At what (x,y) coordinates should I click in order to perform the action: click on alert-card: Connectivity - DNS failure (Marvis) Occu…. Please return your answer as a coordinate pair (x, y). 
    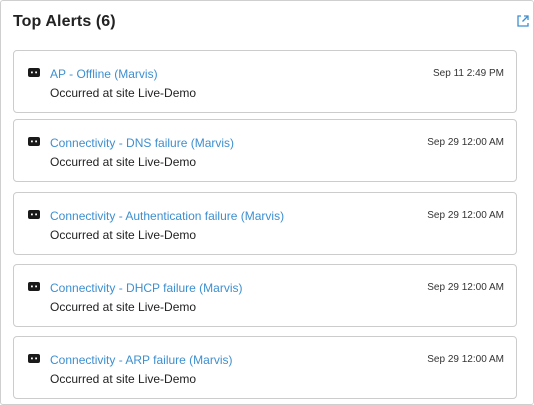
    Looking at the image, I should click on (265, 150).